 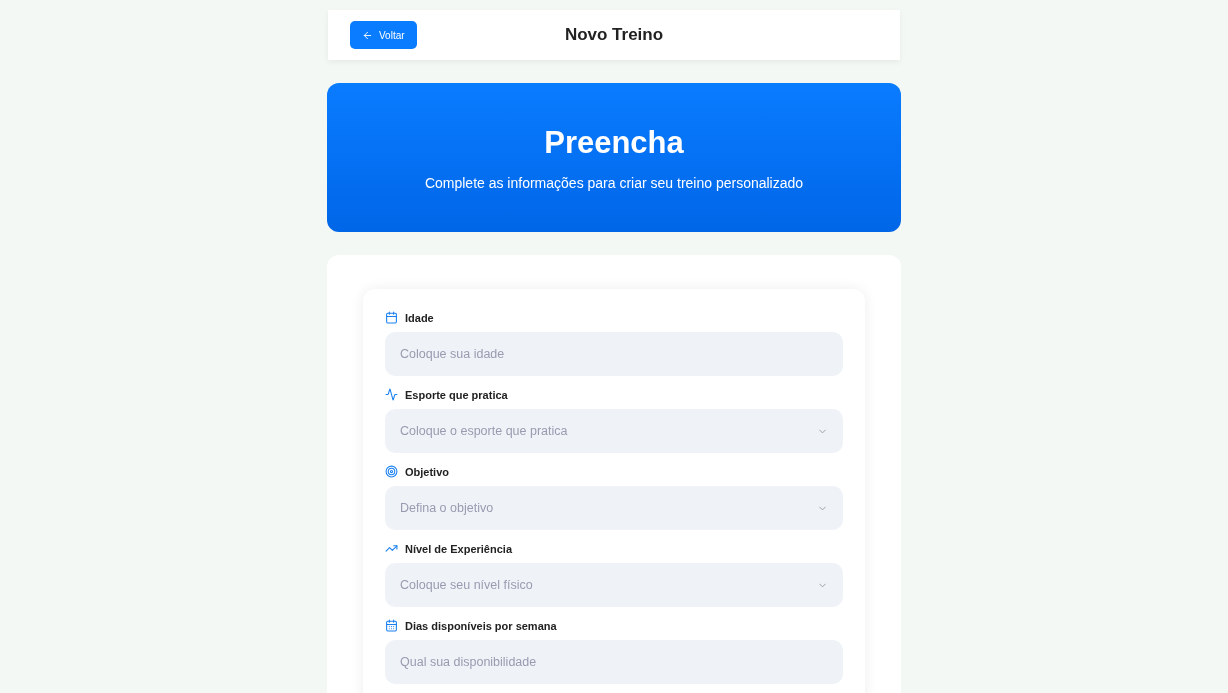 What do you see at coordinates (614, 354) in the screenshot?
I see `input-field: Coloque sua idade` at bounding box center [614, 354].